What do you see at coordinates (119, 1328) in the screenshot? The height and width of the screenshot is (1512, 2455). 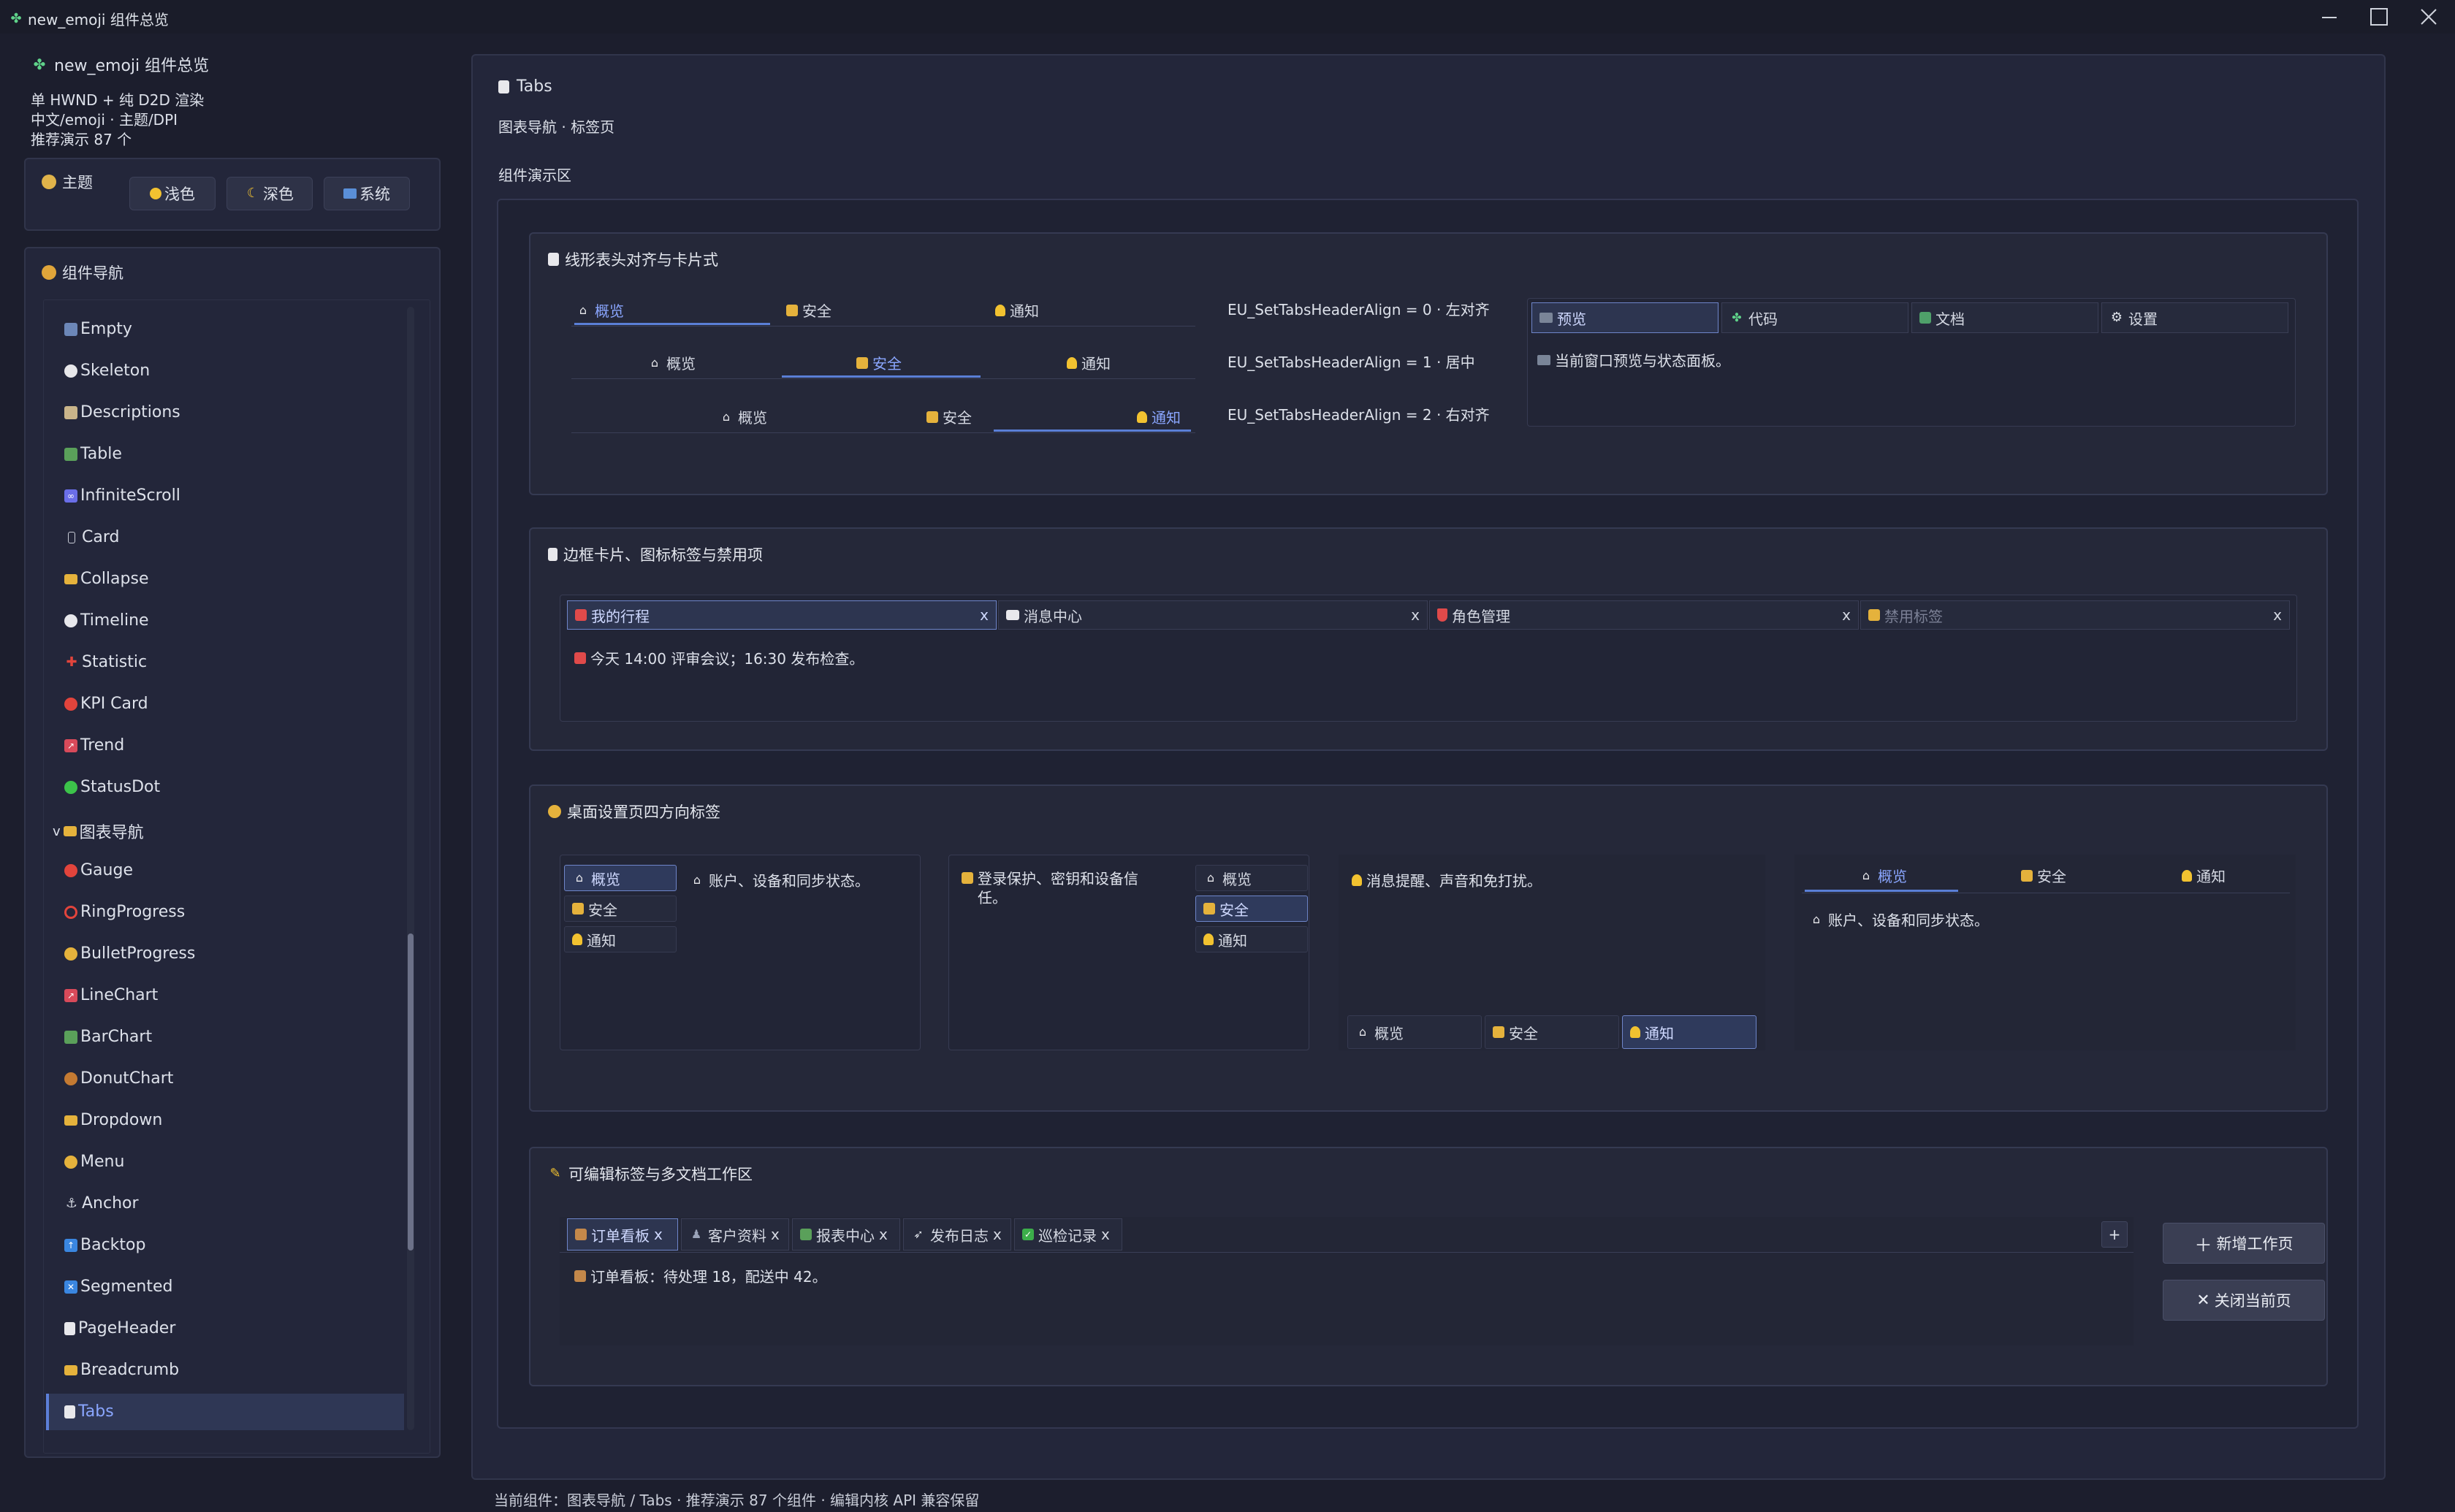 I see `sidebar-item-pageheader: PageHeader` at bounding box center [119, 1328].